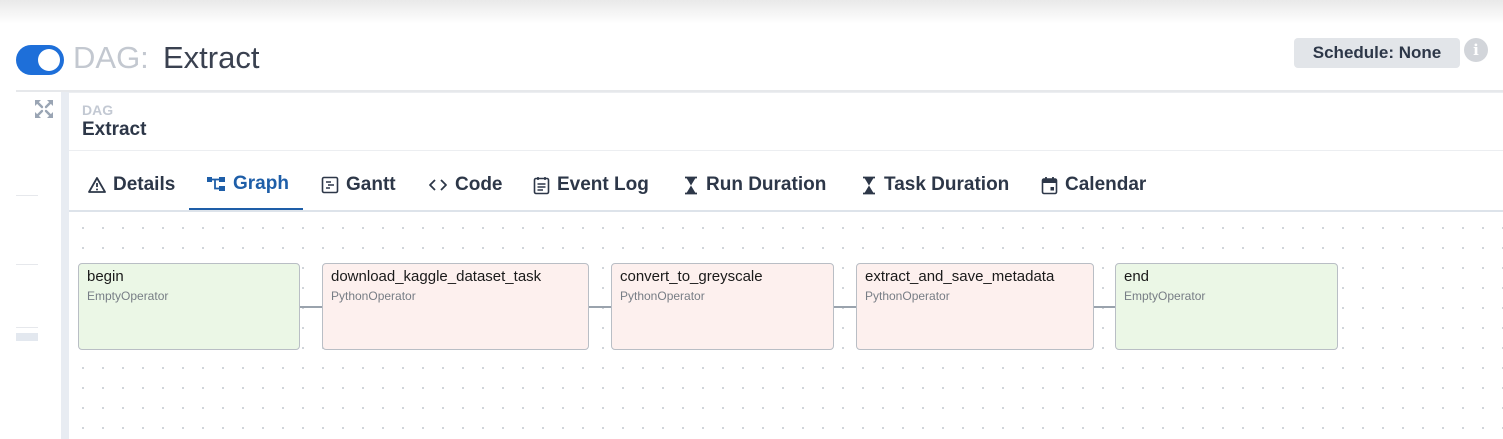 The height and width of the screenshot is (439, 1503). What do you see at coordinates (975, 306) in the screenshot?
I see `task-node-extract-and-save-metadata: extract_and_save_metadata PythonOperator` at bounding box center [975, 306].